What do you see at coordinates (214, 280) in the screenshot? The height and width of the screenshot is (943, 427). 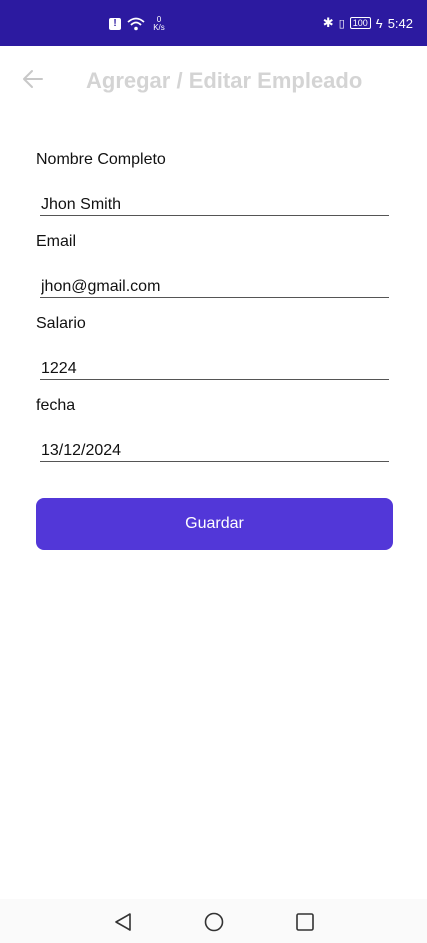 I see `email-field` at bounding box center [214, 280].